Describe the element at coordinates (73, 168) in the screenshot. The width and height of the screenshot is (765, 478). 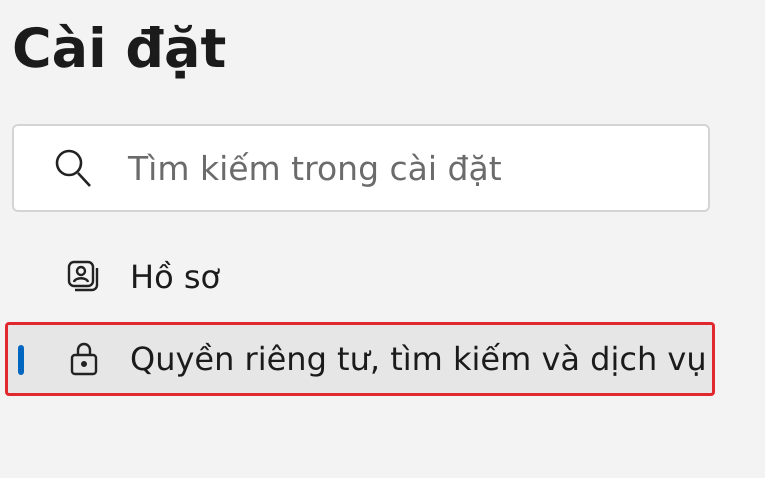
I see `search-icon` at that location.